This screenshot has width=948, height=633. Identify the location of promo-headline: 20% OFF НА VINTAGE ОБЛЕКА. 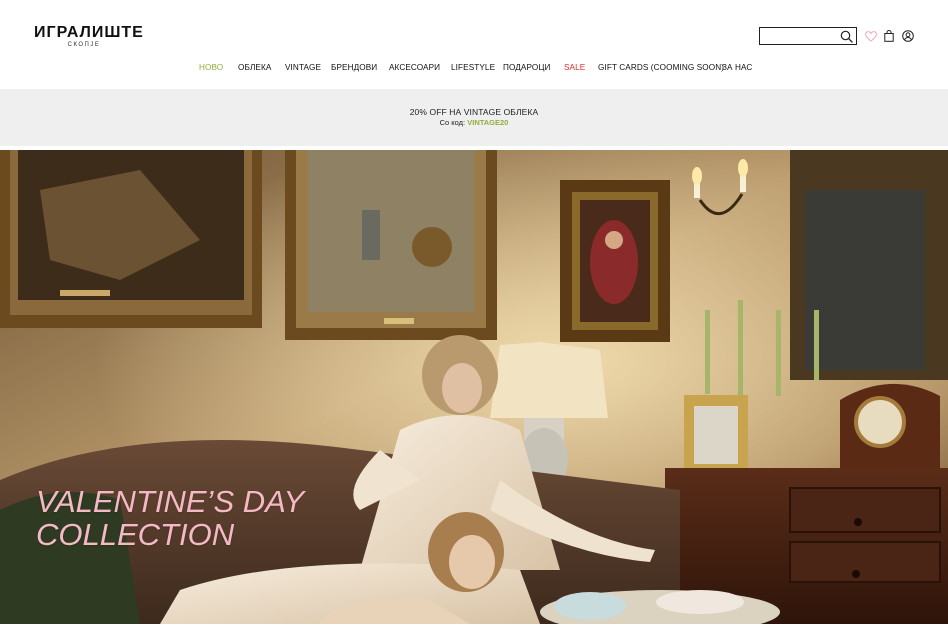
(474, 112).